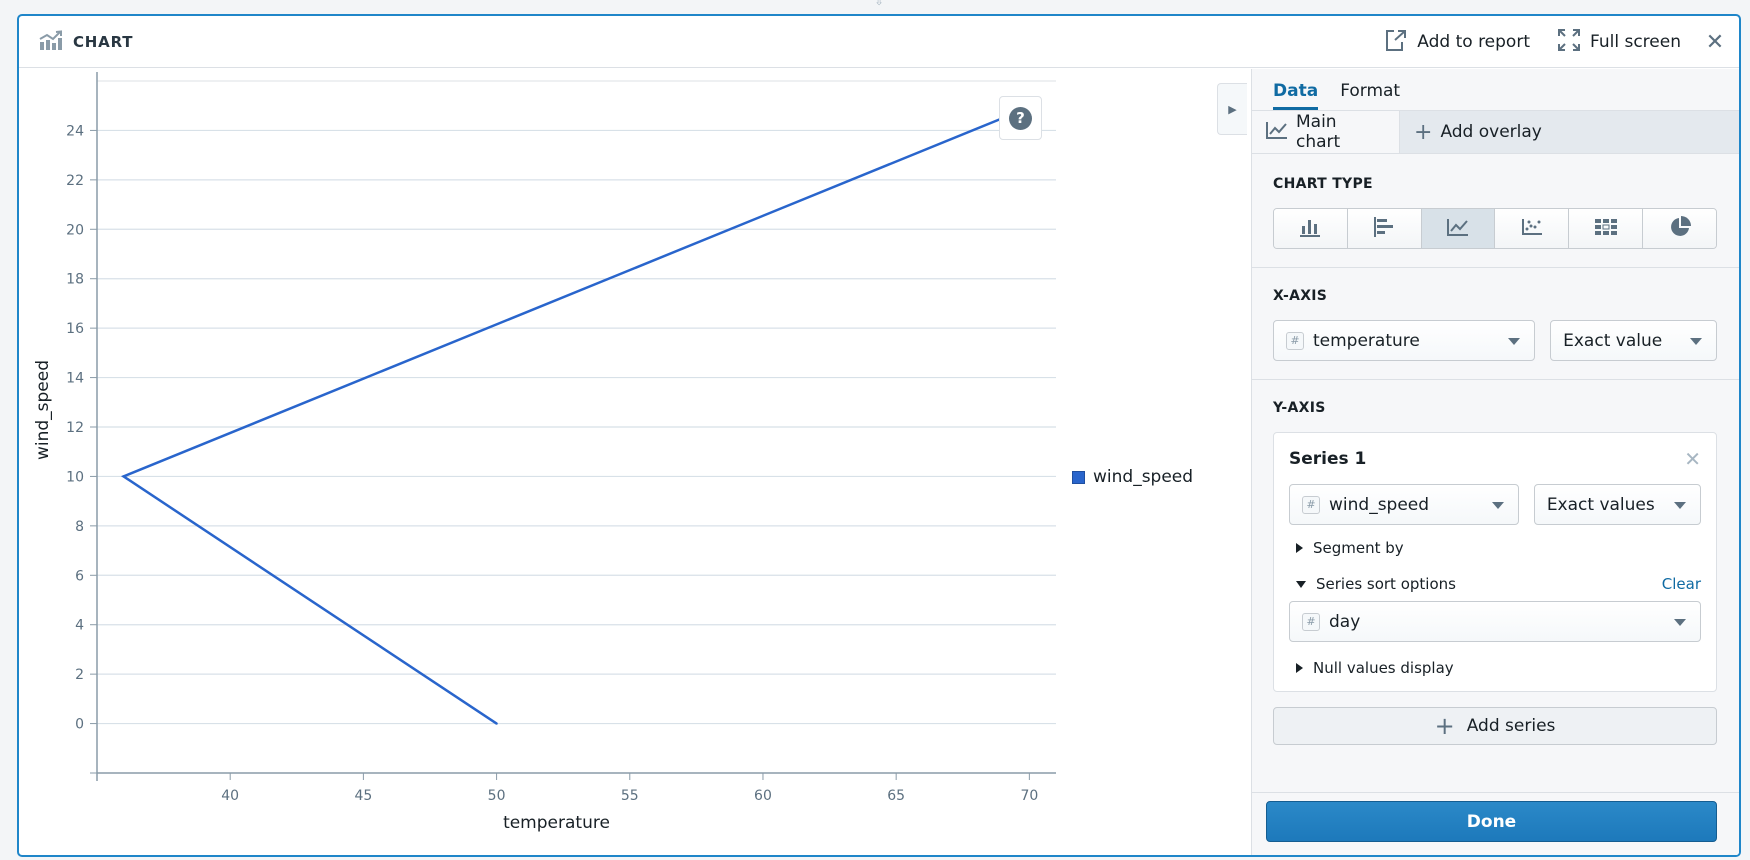  I want to click on y-tick-label: 0, so click(79, 725).